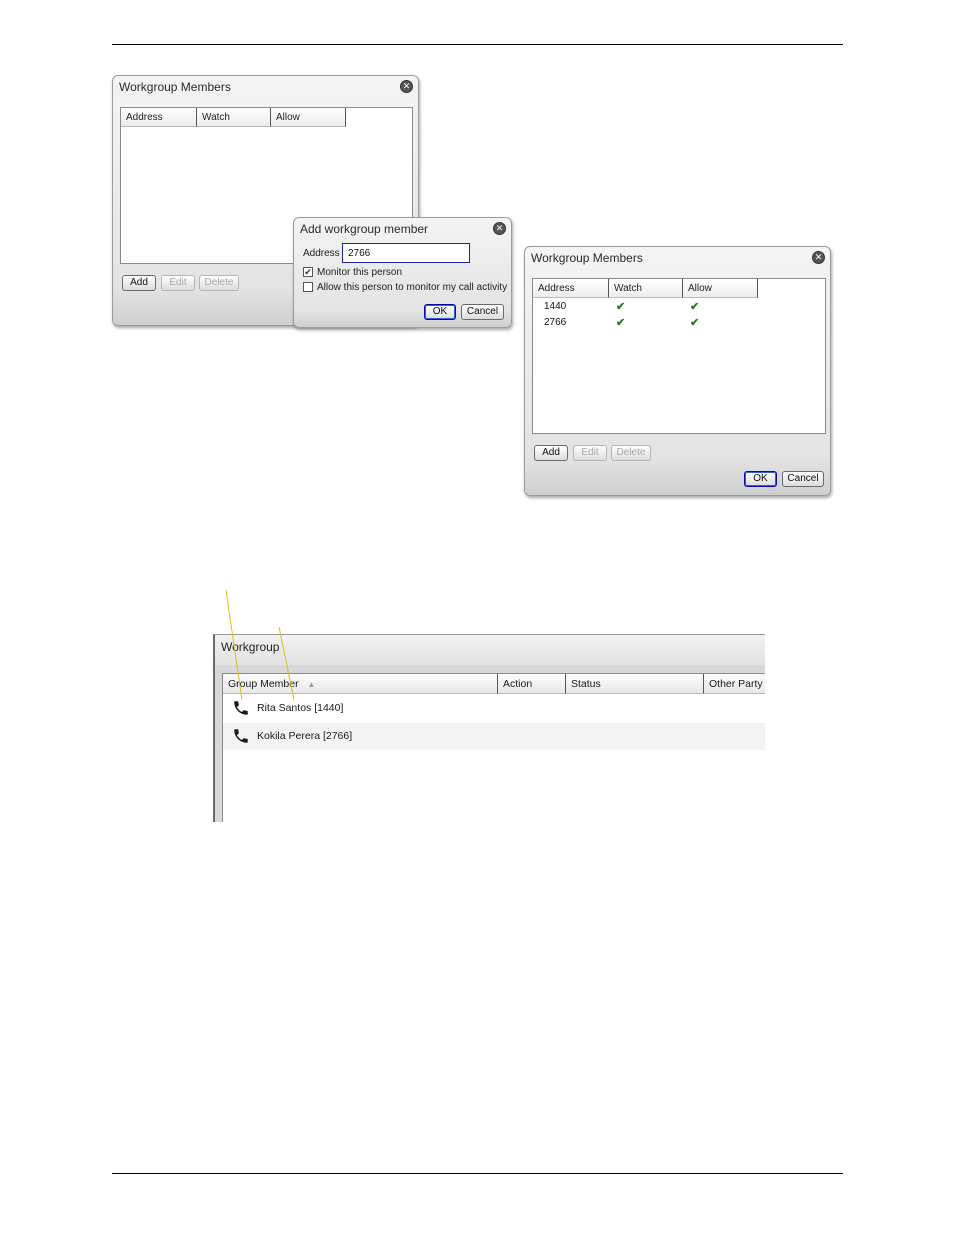 The width and height of the screenshot is (954, 1235). I want to click on callout-line-phone-icon, so click(234, 645).